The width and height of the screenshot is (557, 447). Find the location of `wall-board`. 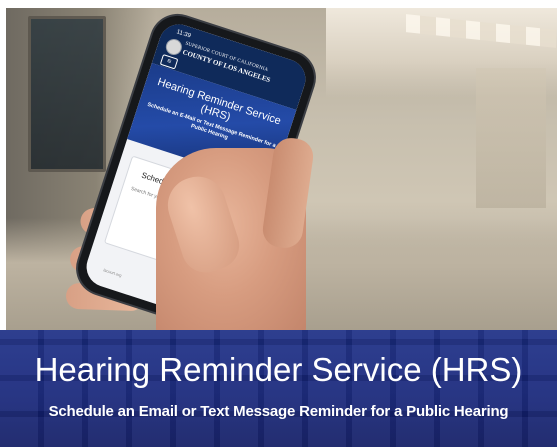

wall-board is located at coordinates (67, 94).